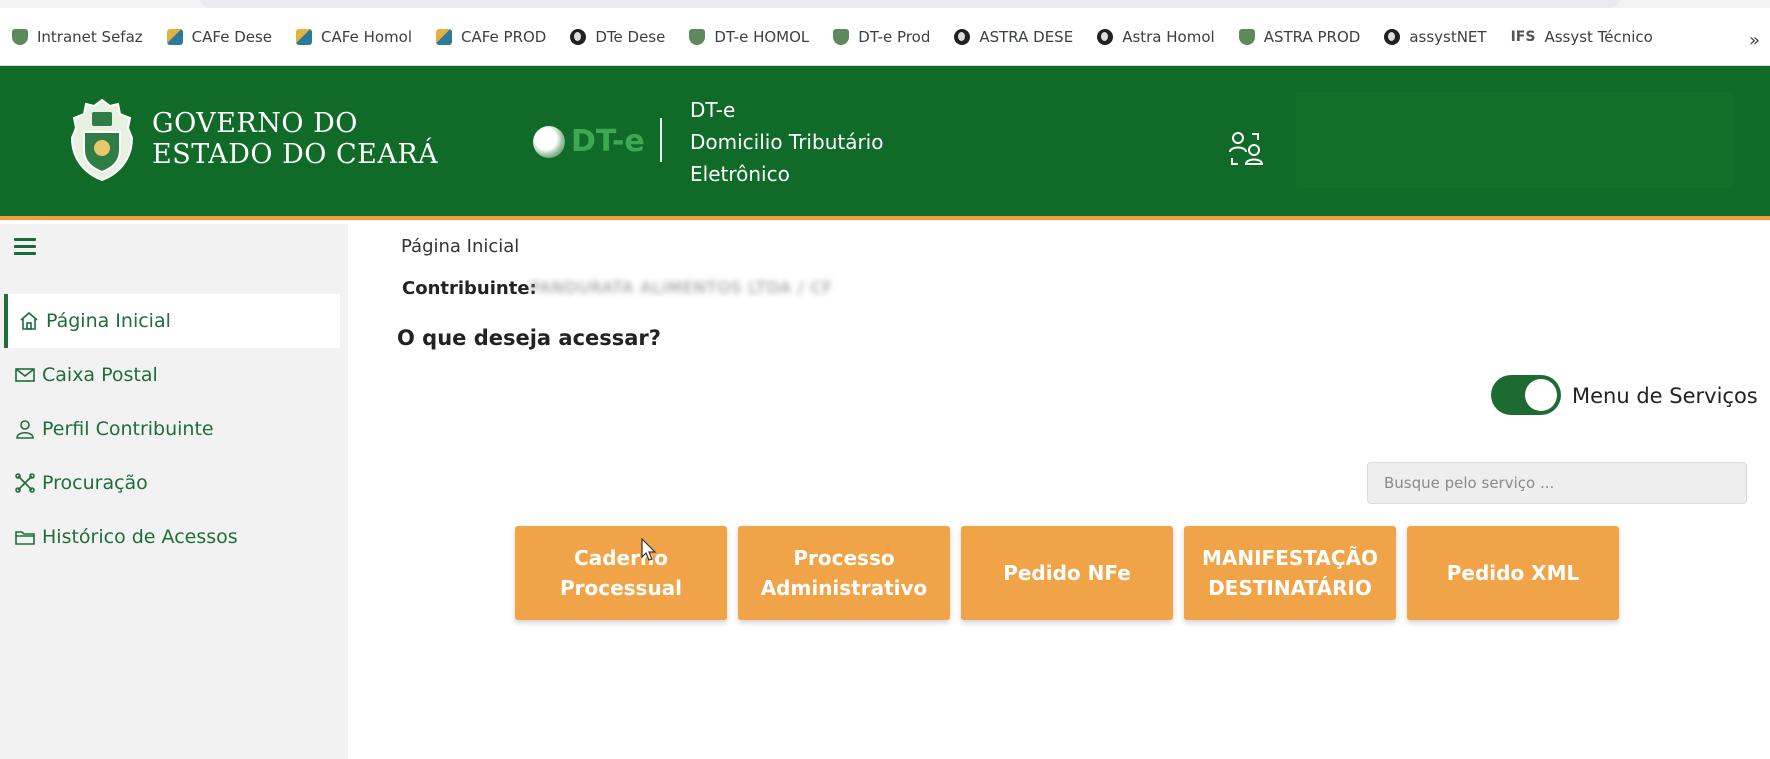 The height and width of the screenshot is (759, 1770). Describe the element at coordinates (1513, 573) in the screenshot. I see `tile-pedido-xml: Pedido XML` at that location.